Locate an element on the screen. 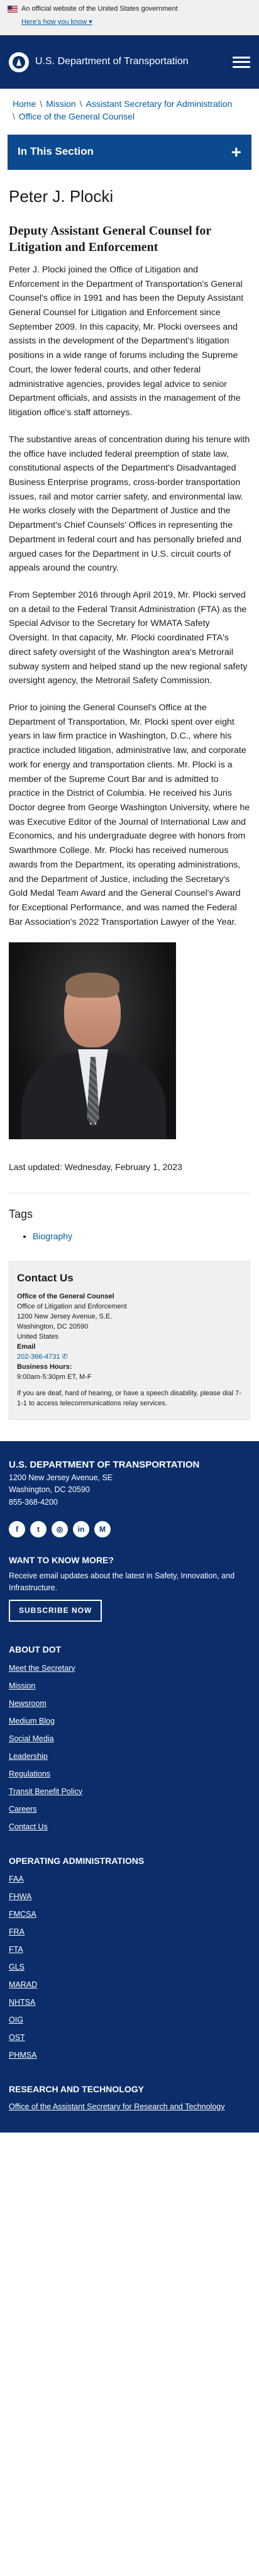 The width and height of the screenshot is (259, 2576). operating-heading: OPERATING ADMINISTRATIONS is located at coordinates (77, 1860).